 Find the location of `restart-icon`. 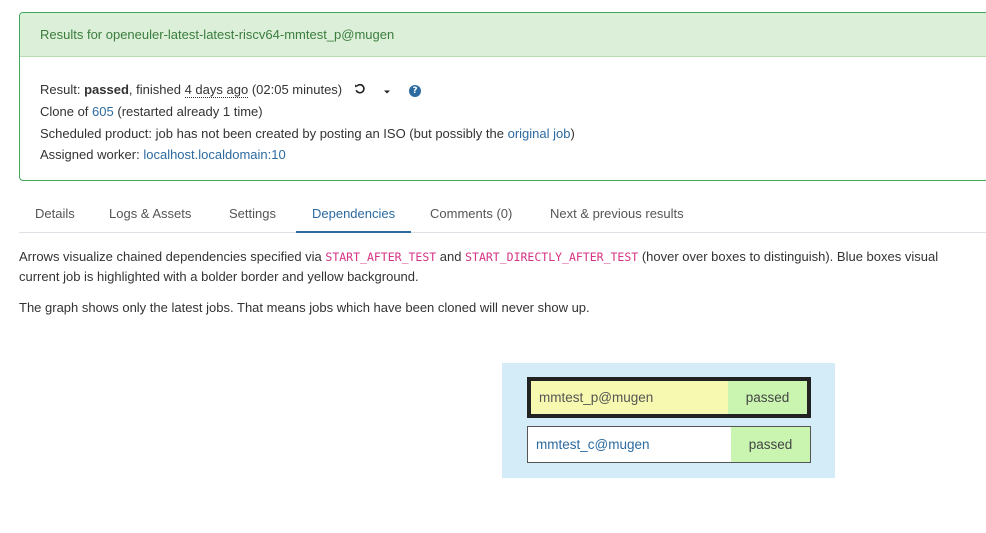

restart-icon is located at coordinates (360, 91).